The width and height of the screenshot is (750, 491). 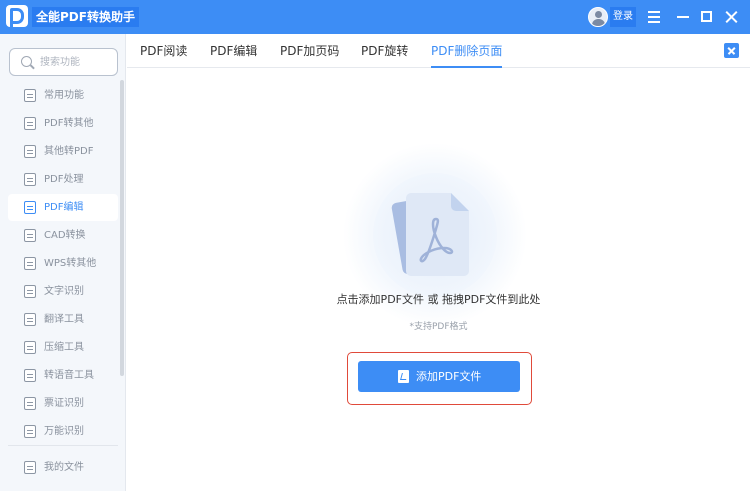 What do you see at coordinates (707, 17) in the screenshot?
I see `maximize-icon` at bounding box center [707, 17].